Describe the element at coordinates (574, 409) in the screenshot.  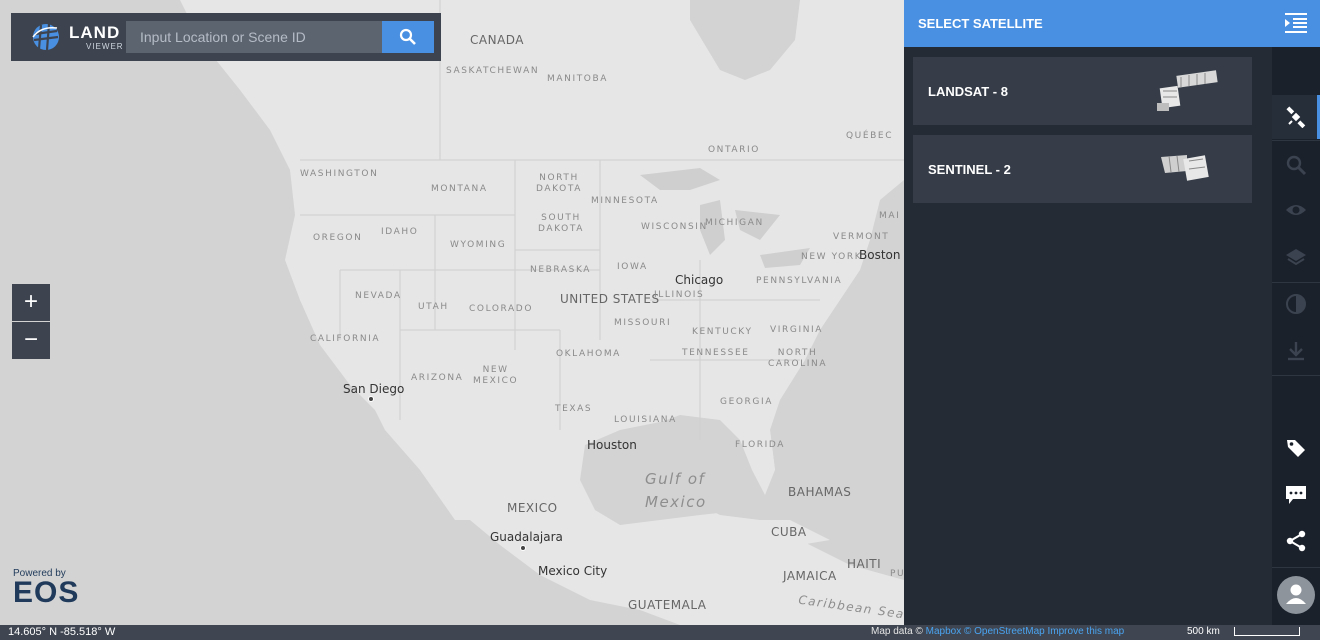
I see `region-label: TEXAS` at that location.